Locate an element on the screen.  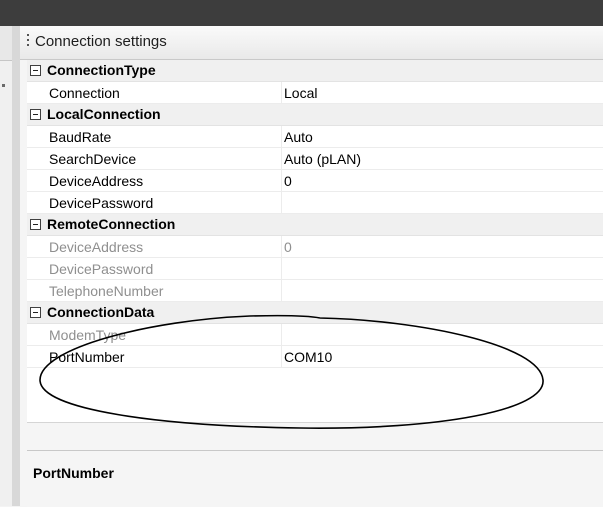
property-value: Local is located at coordinates (300, 93).